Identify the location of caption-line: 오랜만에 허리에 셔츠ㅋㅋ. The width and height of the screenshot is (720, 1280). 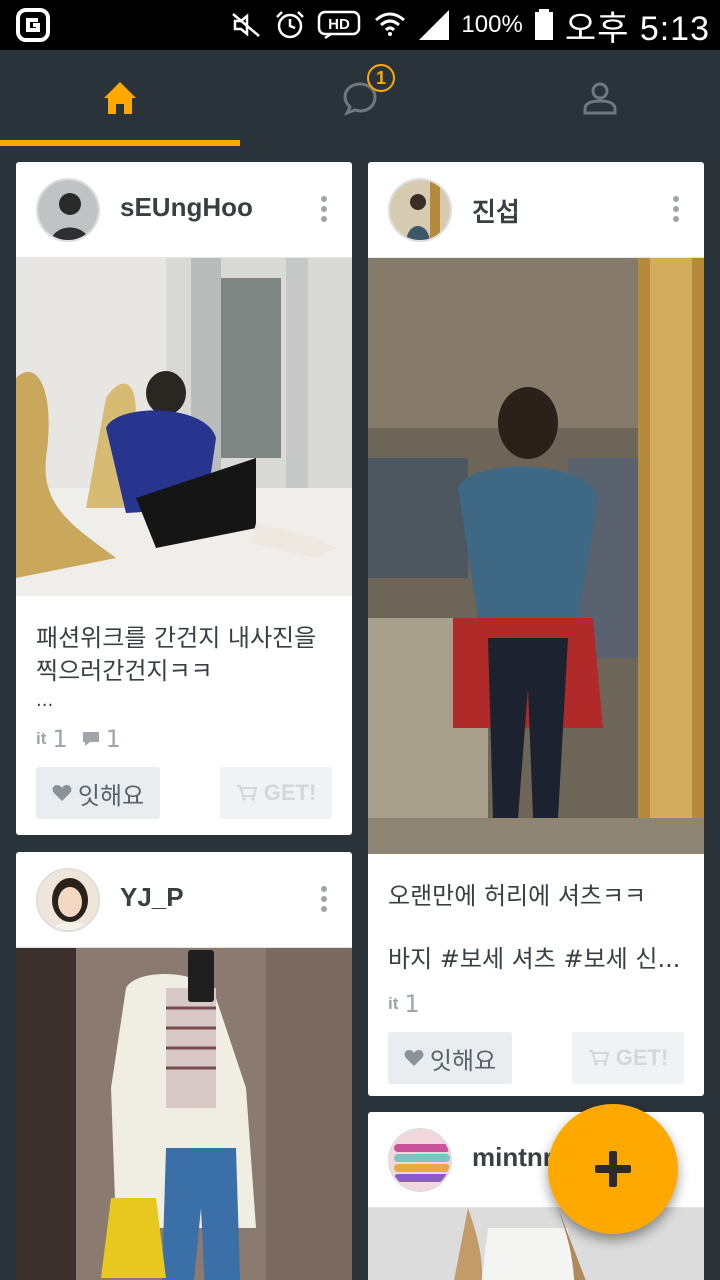
(517, 896).